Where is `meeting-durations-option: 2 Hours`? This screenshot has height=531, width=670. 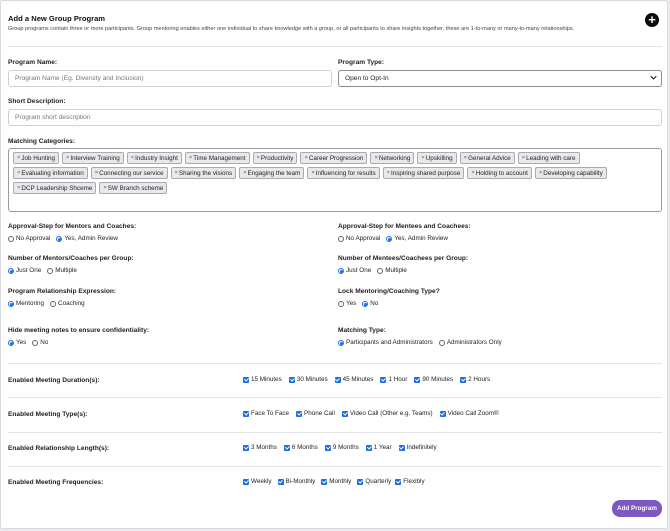 meeting-durations-option: 2 Hours is located at coordinates (475, 379).